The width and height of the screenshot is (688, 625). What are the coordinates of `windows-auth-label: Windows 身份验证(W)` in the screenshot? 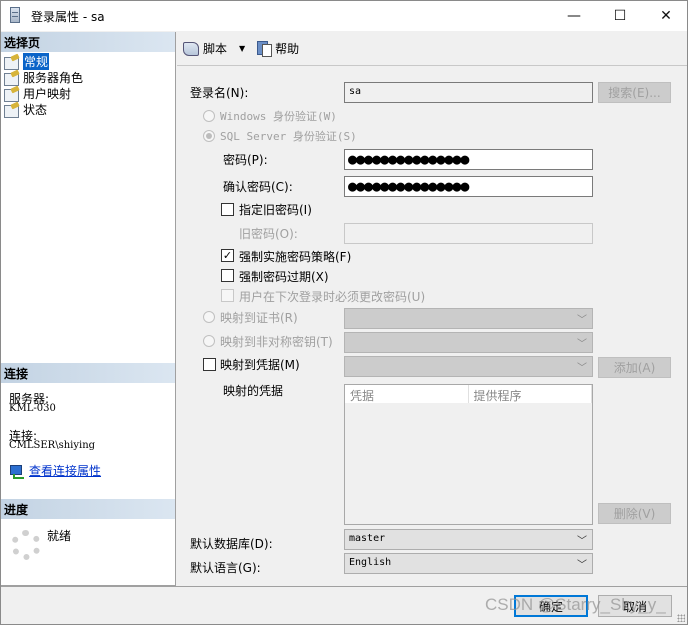 It's located at (278, 116).